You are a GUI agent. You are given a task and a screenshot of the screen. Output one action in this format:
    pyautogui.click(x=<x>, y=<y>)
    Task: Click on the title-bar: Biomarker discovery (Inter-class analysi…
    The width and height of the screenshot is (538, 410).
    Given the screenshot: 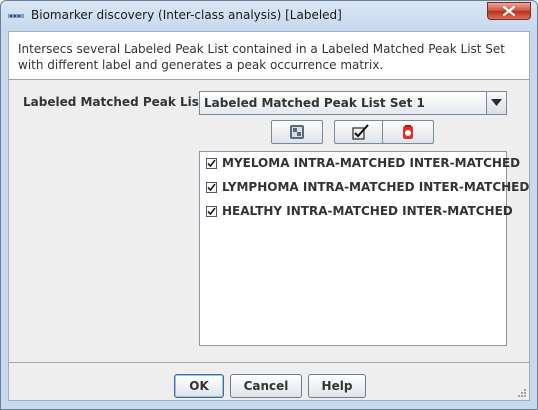 What is the action you would take?
    pyautogui.click(x=269, y=16)
    